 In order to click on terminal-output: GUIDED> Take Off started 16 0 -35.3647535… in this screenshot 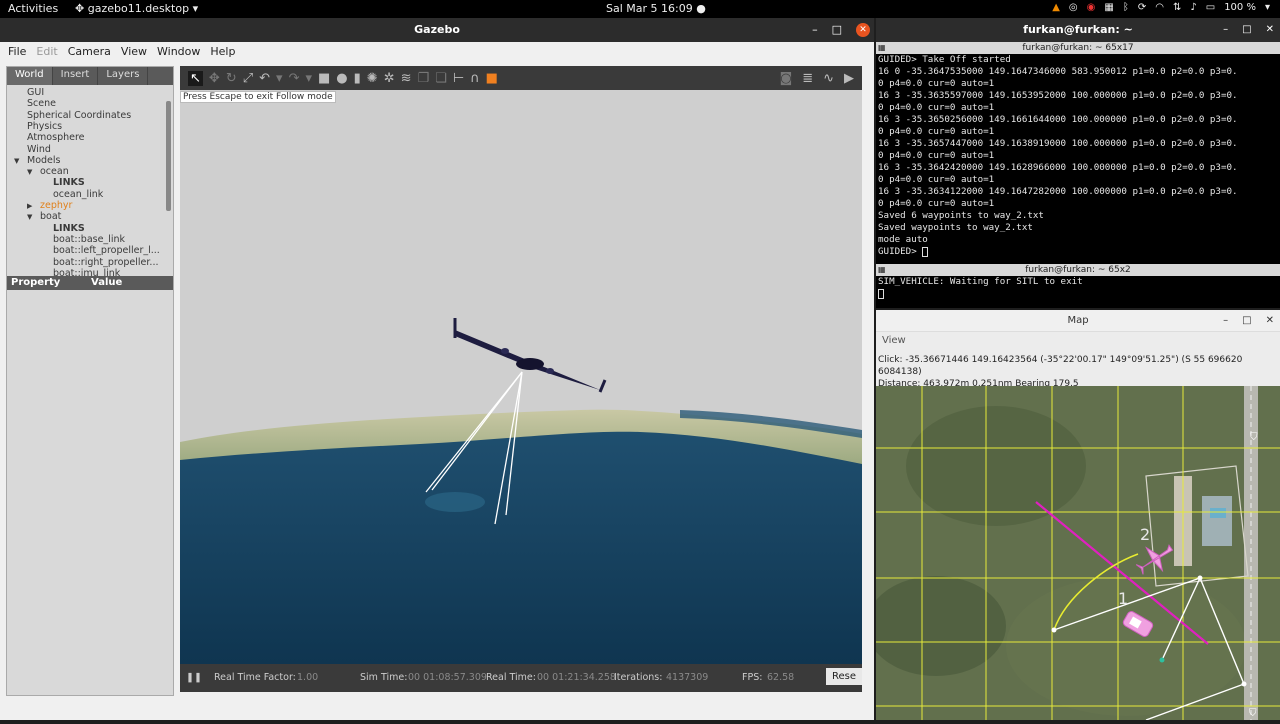, I will do `click(1078, 156)`.